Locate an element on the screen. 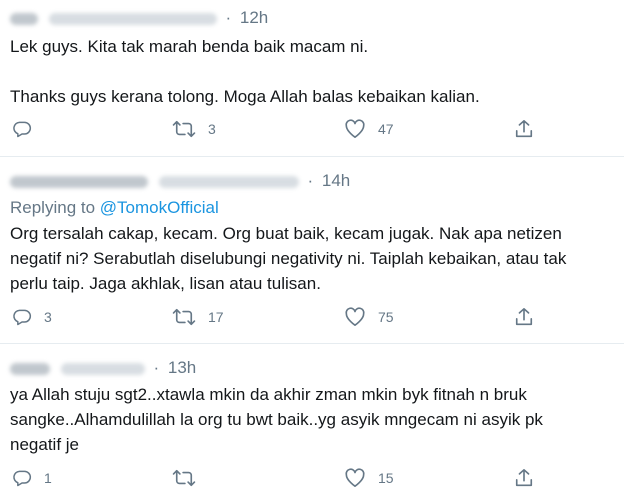  reply-button: 3 is located at coordinates (32, 317).